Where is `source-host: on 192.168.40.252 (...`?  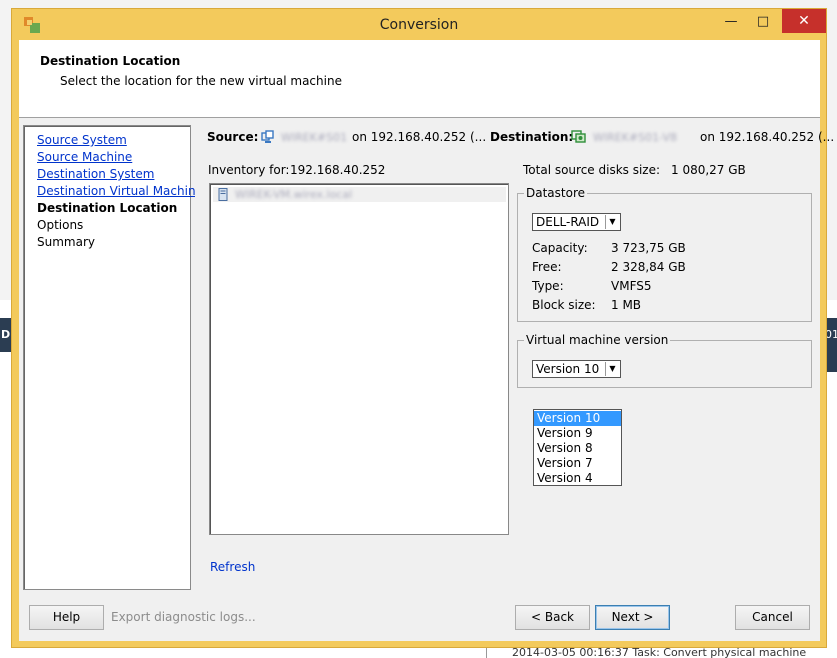
source-host: on 192.168.40.252 (... is located at coordinates (419, 137).